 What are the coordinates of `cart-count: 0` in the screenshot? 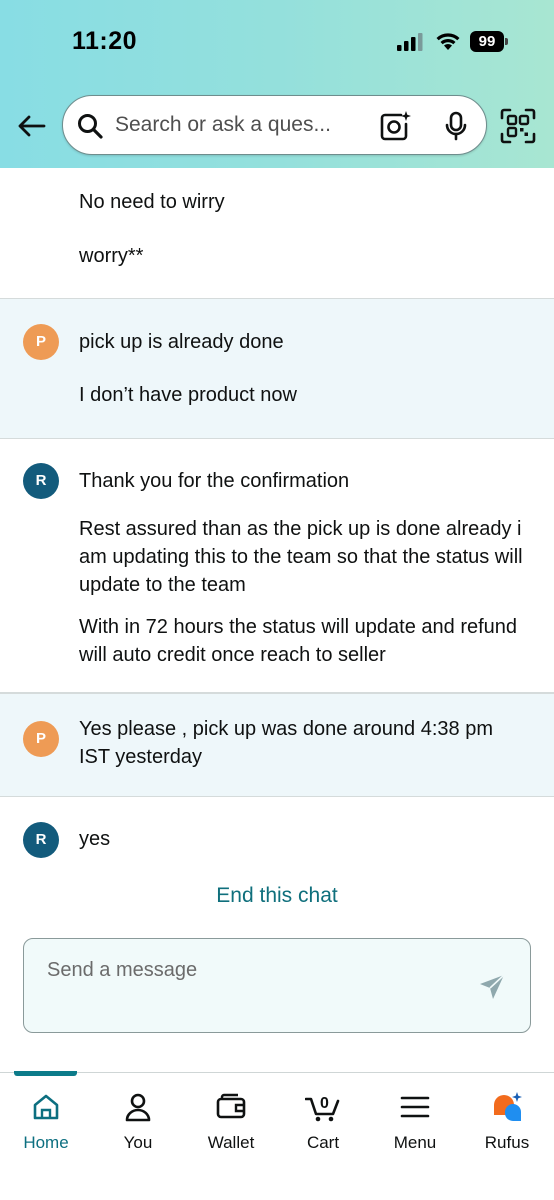 It's located at (324, 1103).